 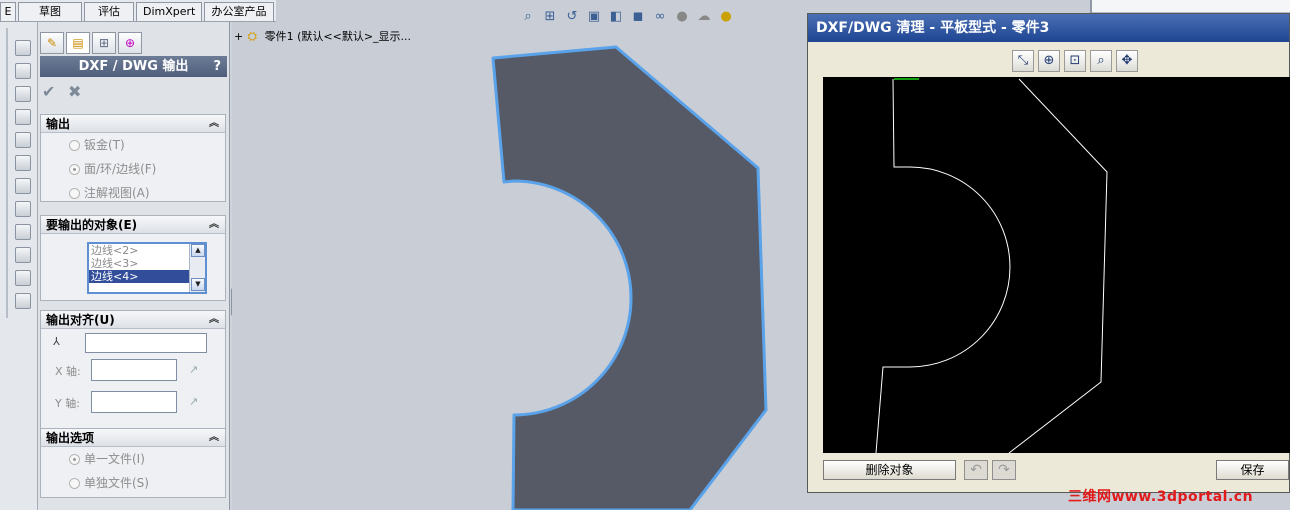 What do you see at coordinates (104, 43) in the screenshot?
I see `configuration-manager-tab: ⊞` at bounding box center [104, 43].